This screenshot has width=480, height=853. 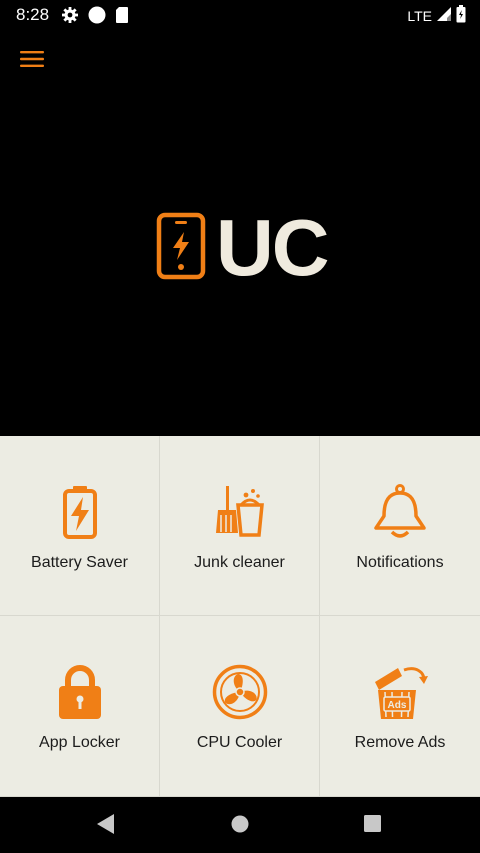 I want to click on navigation-bar, so click(x=240, y=825).